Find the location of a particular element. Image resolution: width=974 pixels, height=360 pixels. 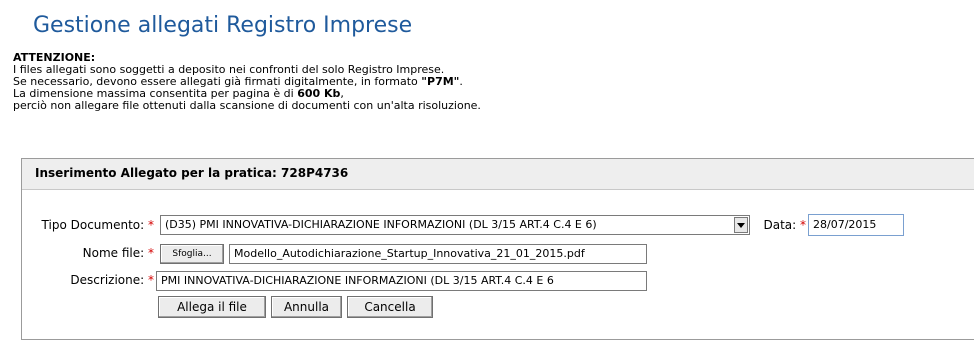

clear-button: Cancella is located at coordinates (390, 307).